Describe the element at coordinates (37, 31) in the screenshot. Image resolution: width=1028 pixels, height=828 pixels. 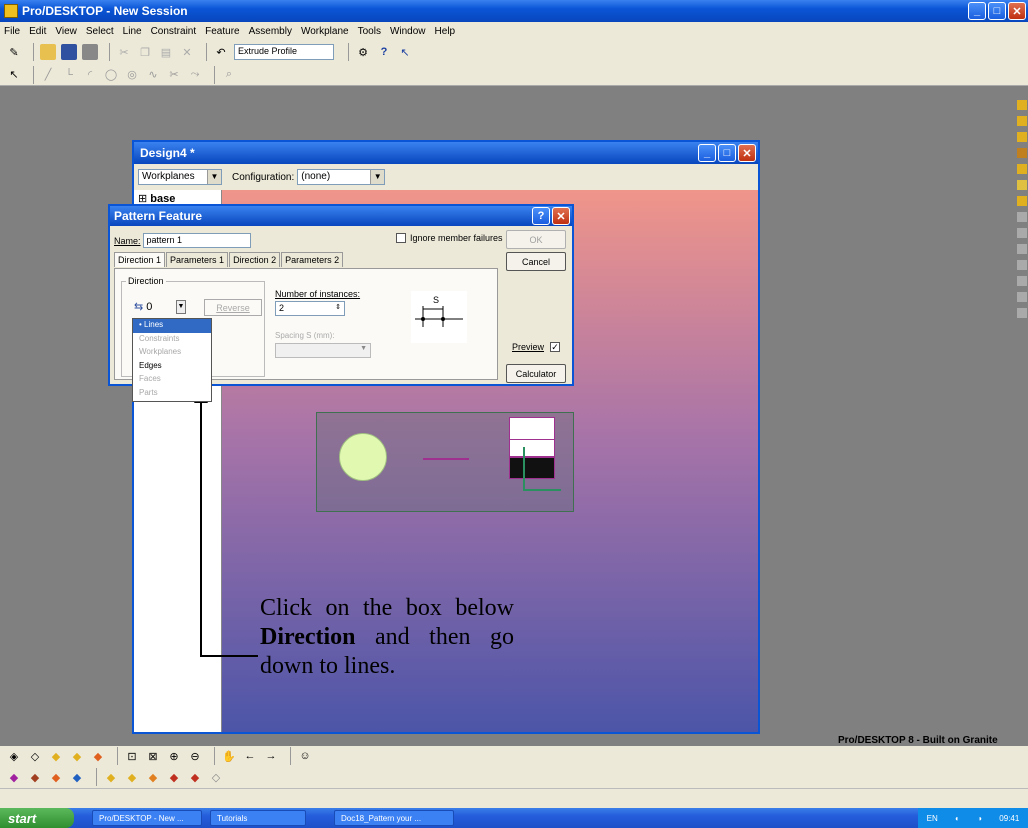
I see `menu-edit: Edit` at that location.